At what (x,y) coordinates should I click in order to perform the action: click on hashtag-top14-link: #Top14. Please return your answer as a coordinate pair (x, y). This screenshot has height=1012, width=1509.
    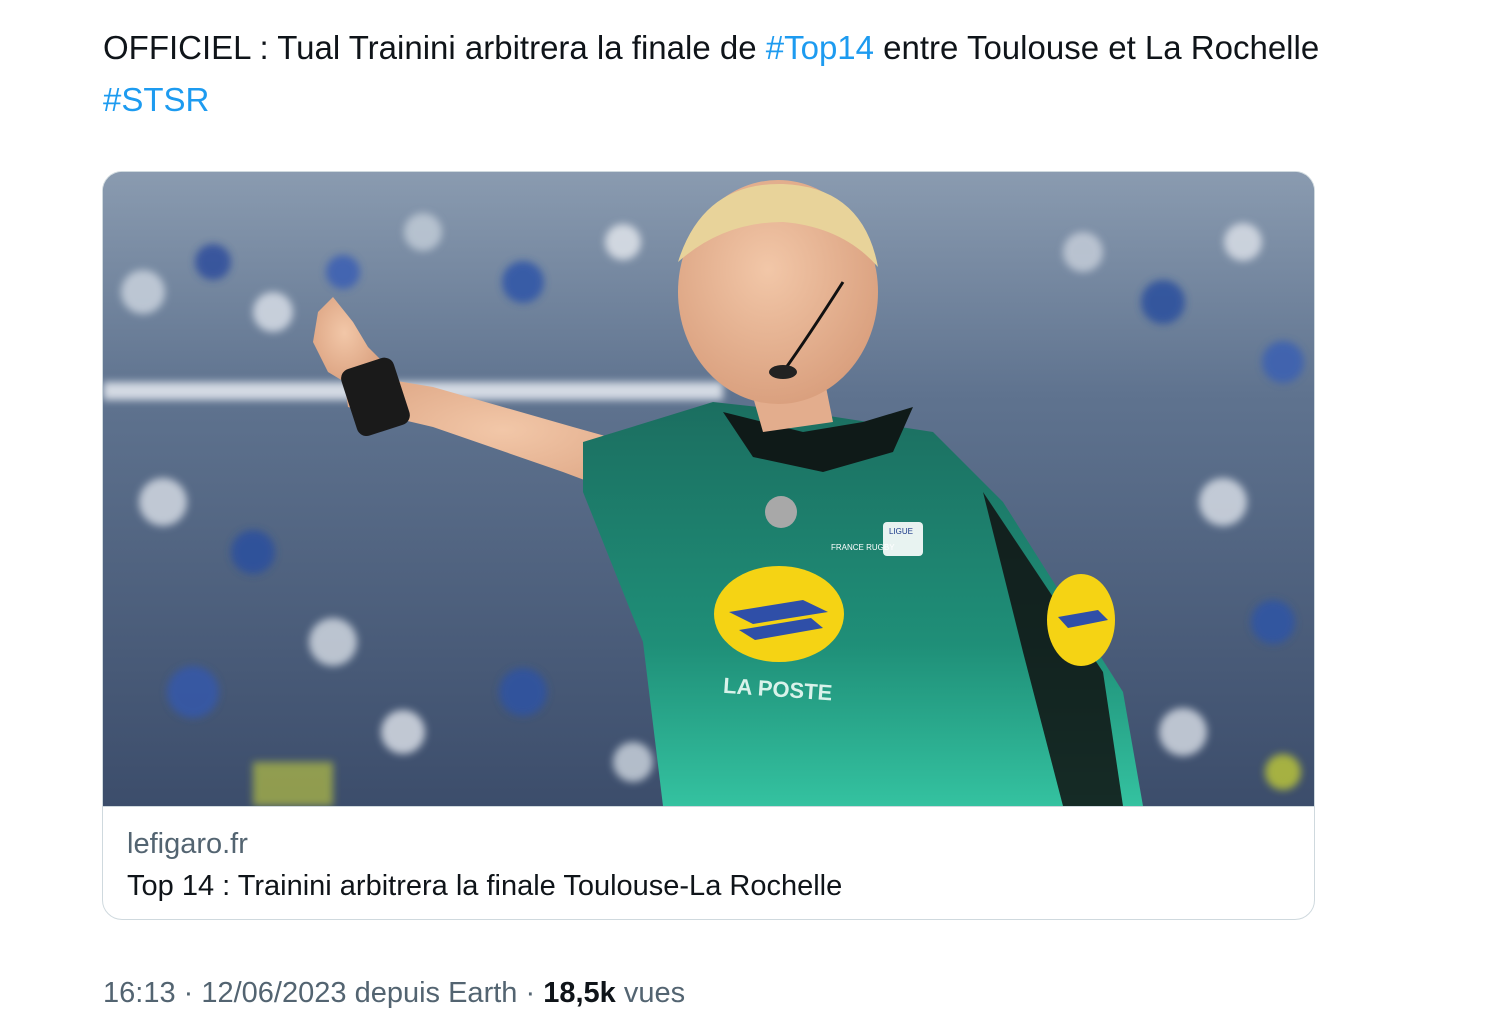
    Looking at the image, I should click on (820, 47).